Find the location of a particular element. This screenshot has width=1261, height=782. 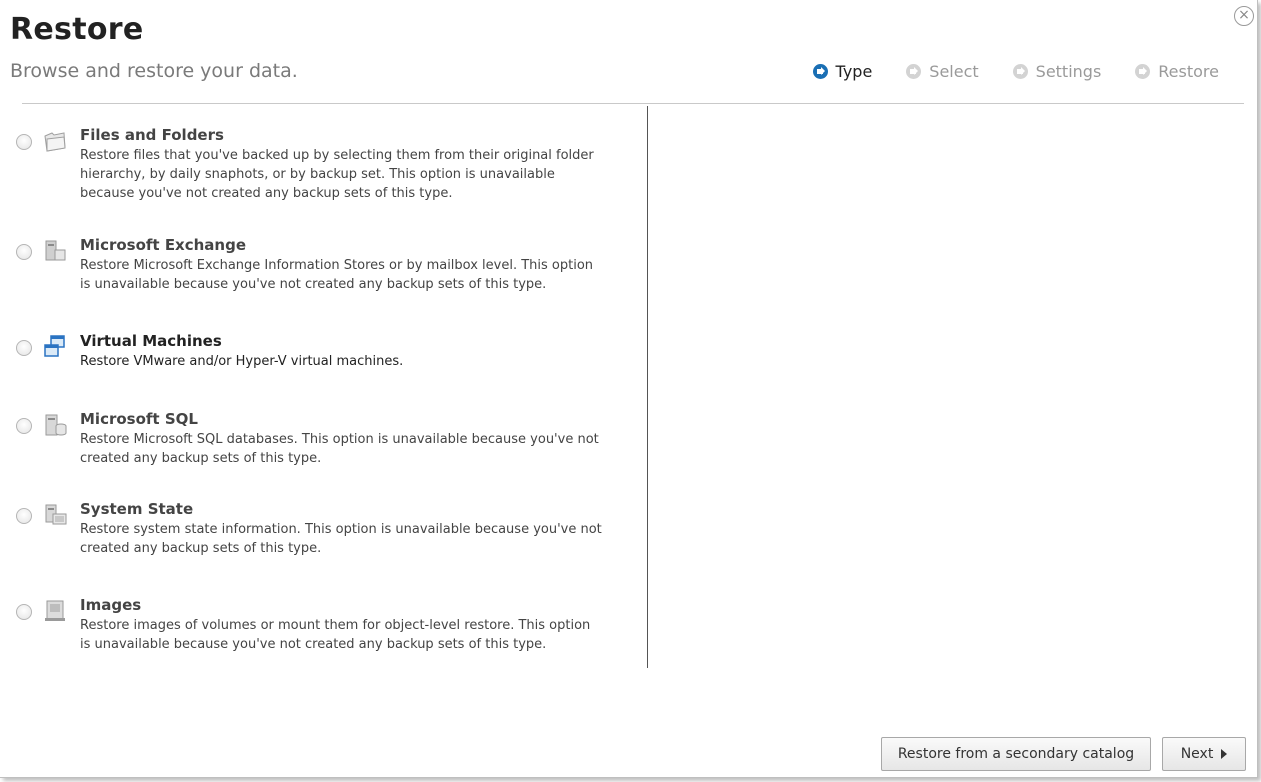

step-restore: Restore is located at coordinates (1177, 71).